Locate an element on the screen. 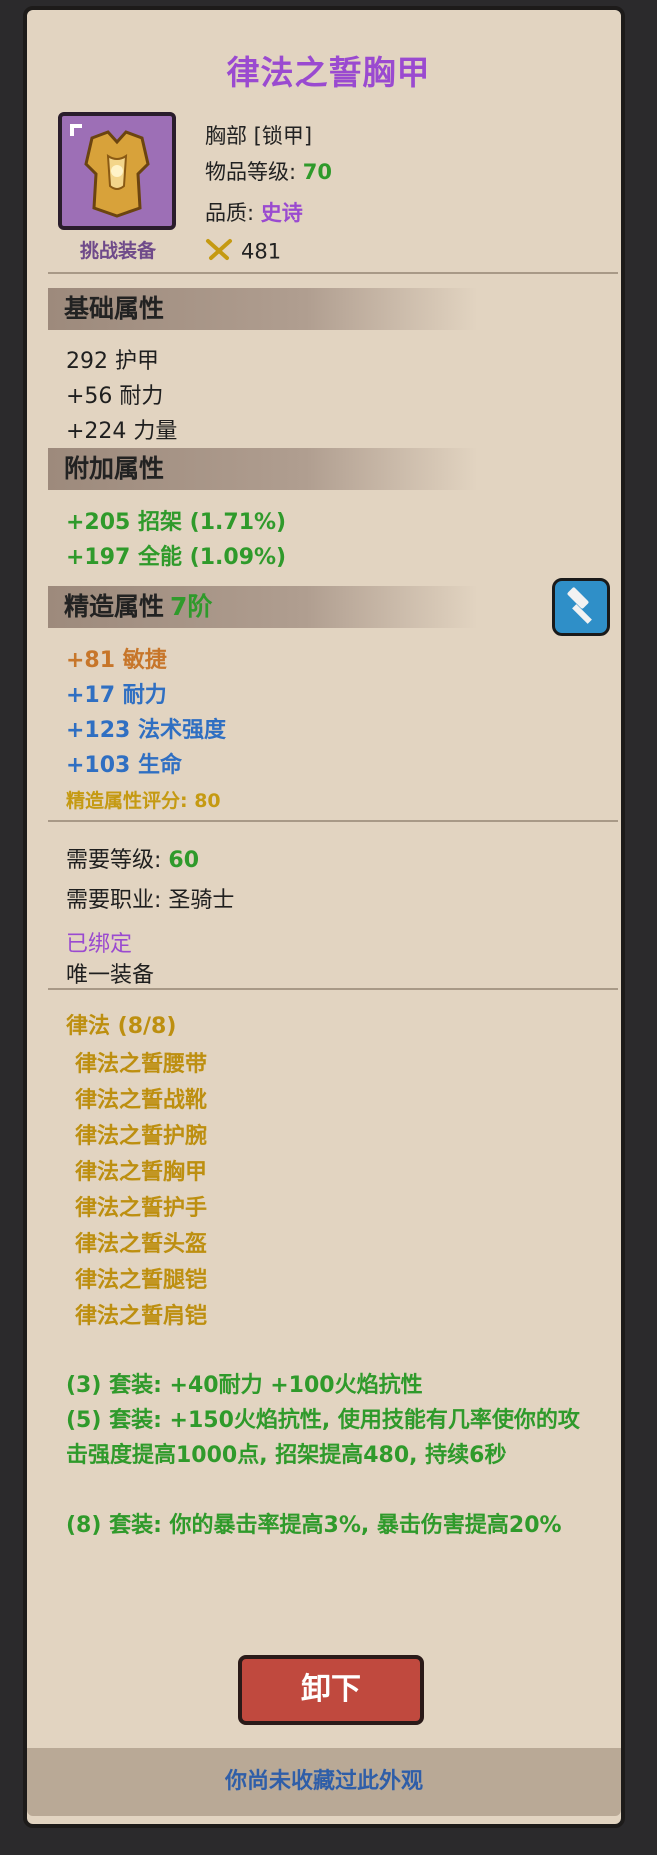 This screenshot has height=1855, width=657. set-piece: 律法之誓战靴 is located at coordinates (141, 1100).